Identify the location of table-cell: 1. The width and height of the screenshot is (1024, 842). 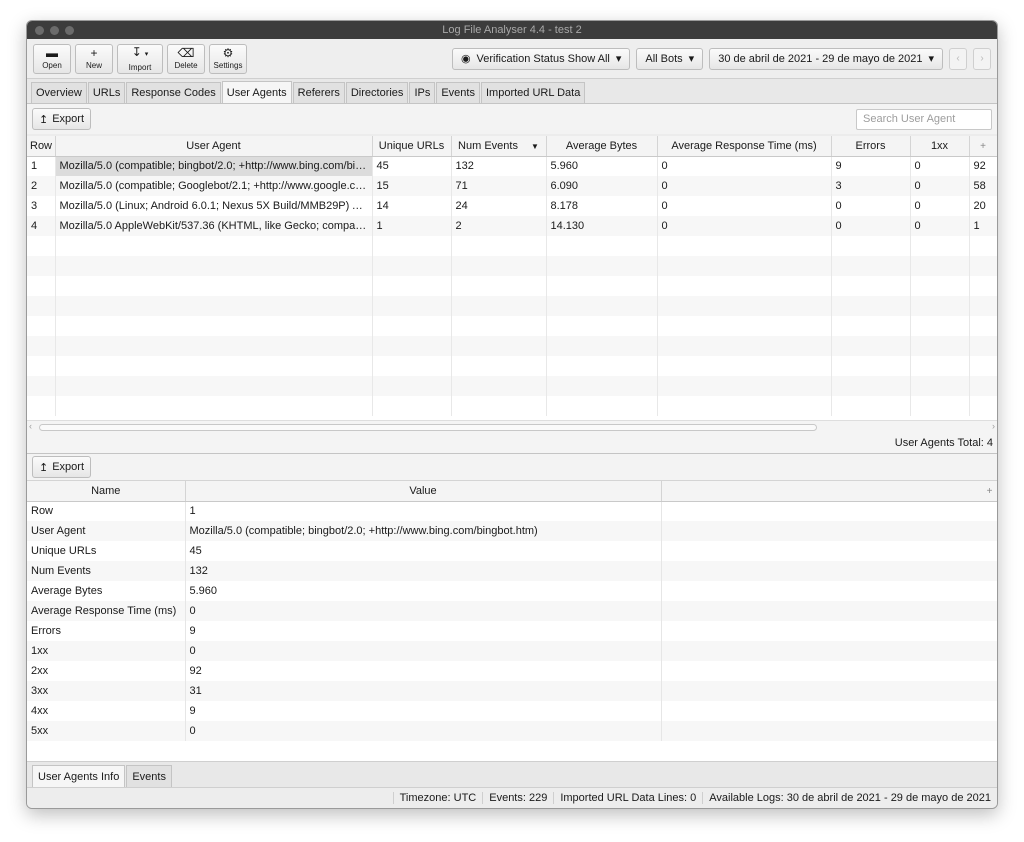
(423, 511).